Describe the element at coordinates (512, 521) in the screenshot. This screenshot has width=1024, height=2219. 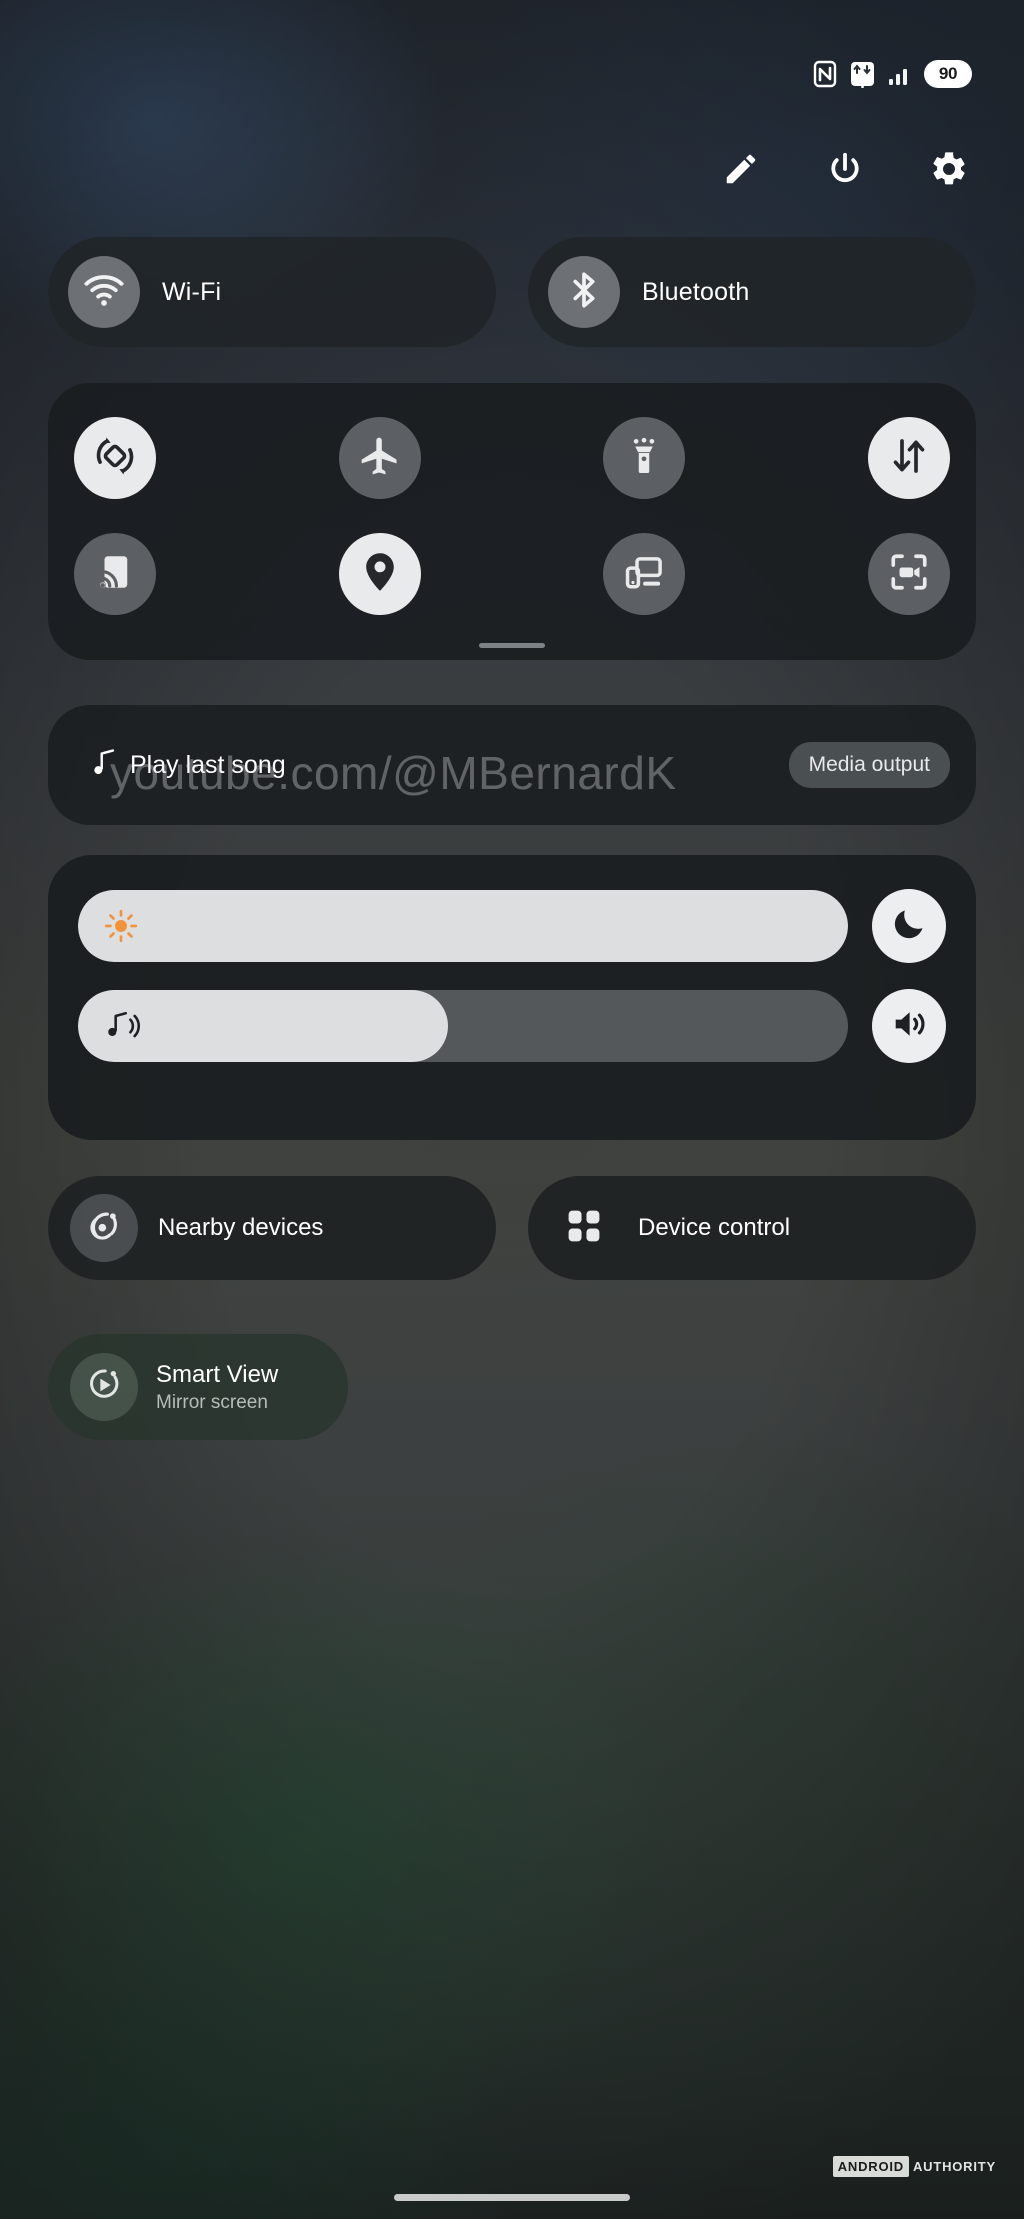
I see `quick-toggle-grid` at that location.